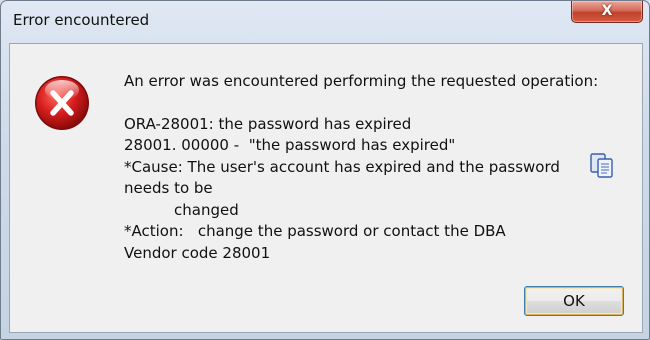 This screenshot has height=340, width=650. What do you see at coordinates (602, 166) in the screenshot?
I see `copy-icon` at bounding box center [602, 166].